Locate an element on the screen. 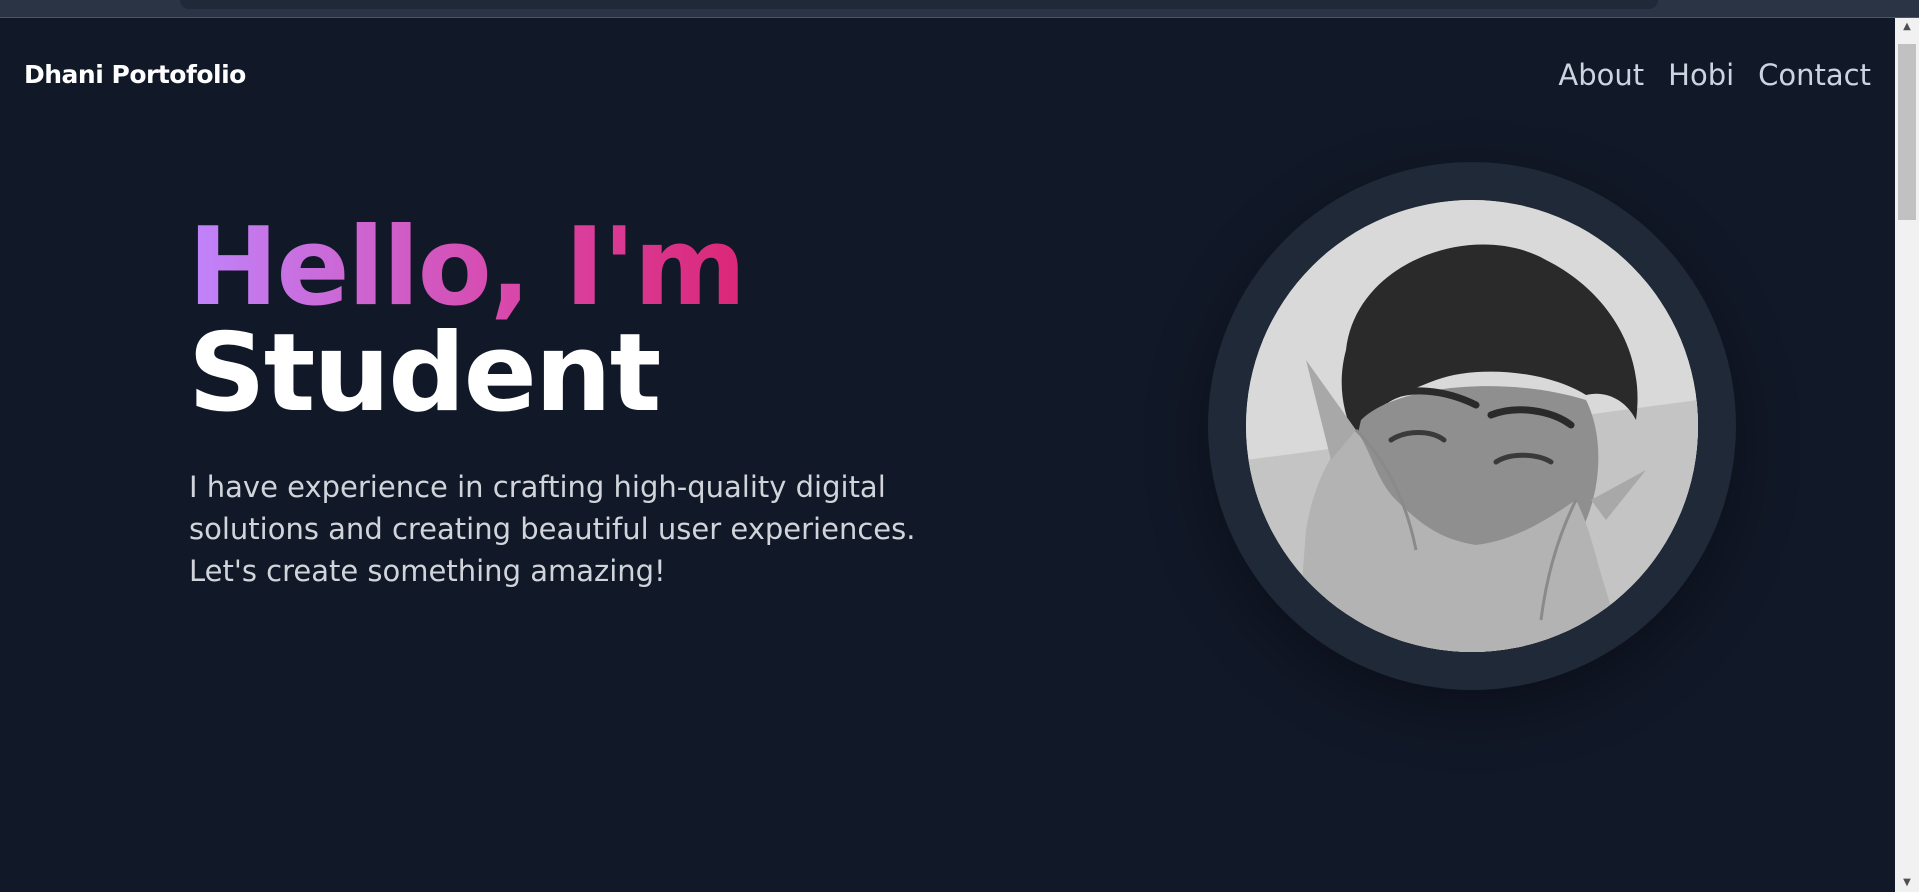 Image resolution: width=1919 pixels, height=892 pixels. avatar is located at coordinates (1472, 426).